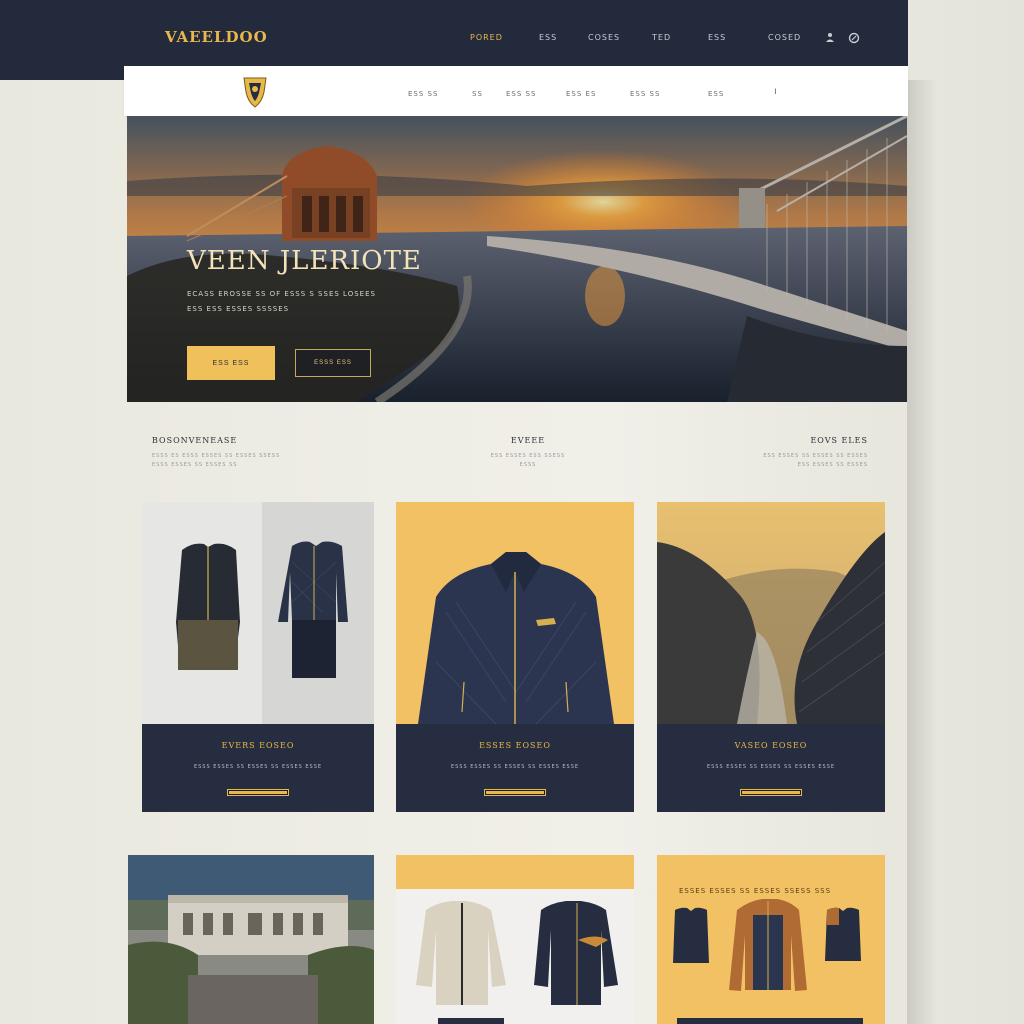 This screenshot has width=1024, height=1024. What do you see at coordinates (521, 94) in the screenshot?
I see `sub-nav-3: ESS SS` at bounding box center [521, 94].